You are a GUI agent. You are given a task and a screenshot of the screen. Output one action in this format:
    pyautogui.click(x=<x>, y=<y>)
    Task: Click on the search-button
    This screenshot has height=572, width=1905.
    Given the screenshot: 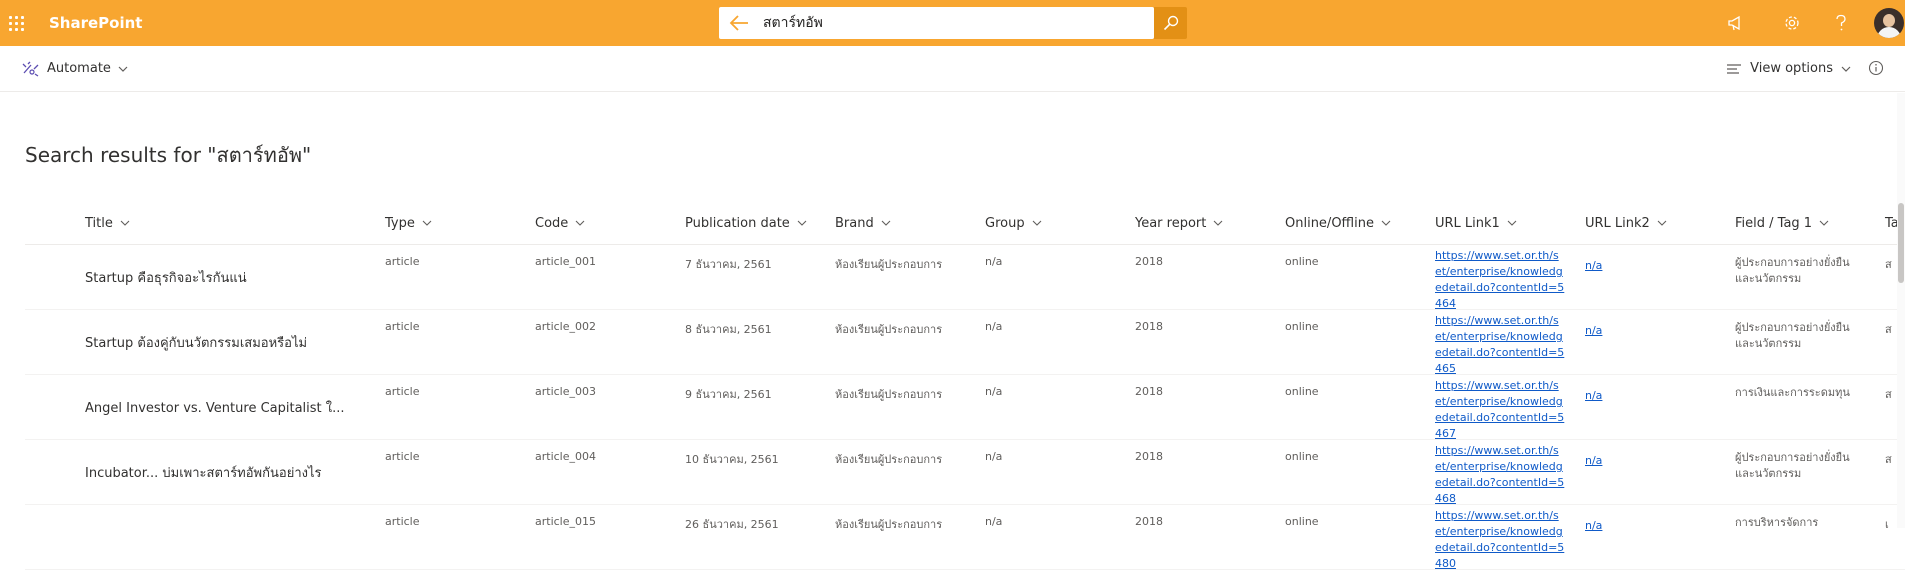 What is the action you would take?
    pyautogui.click(x=1170, y=23)
    